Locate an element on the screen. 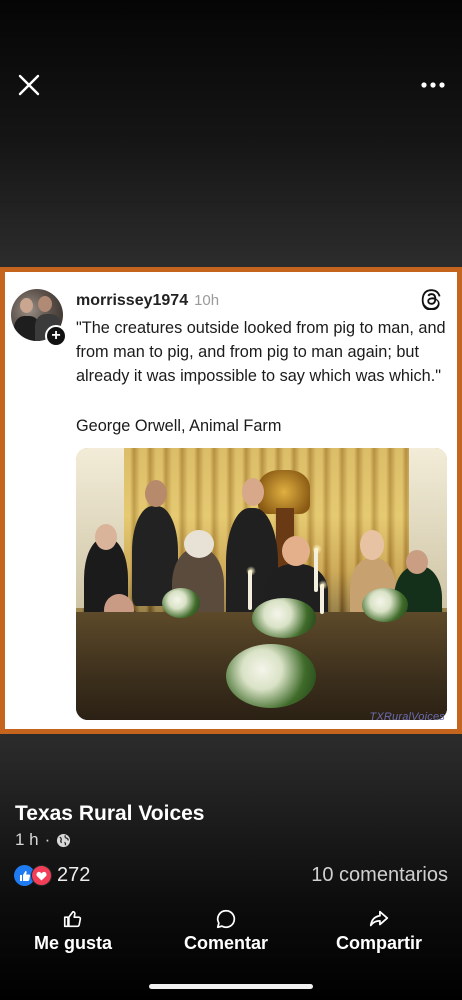  comment-icon is located at coordinates (226, 919).